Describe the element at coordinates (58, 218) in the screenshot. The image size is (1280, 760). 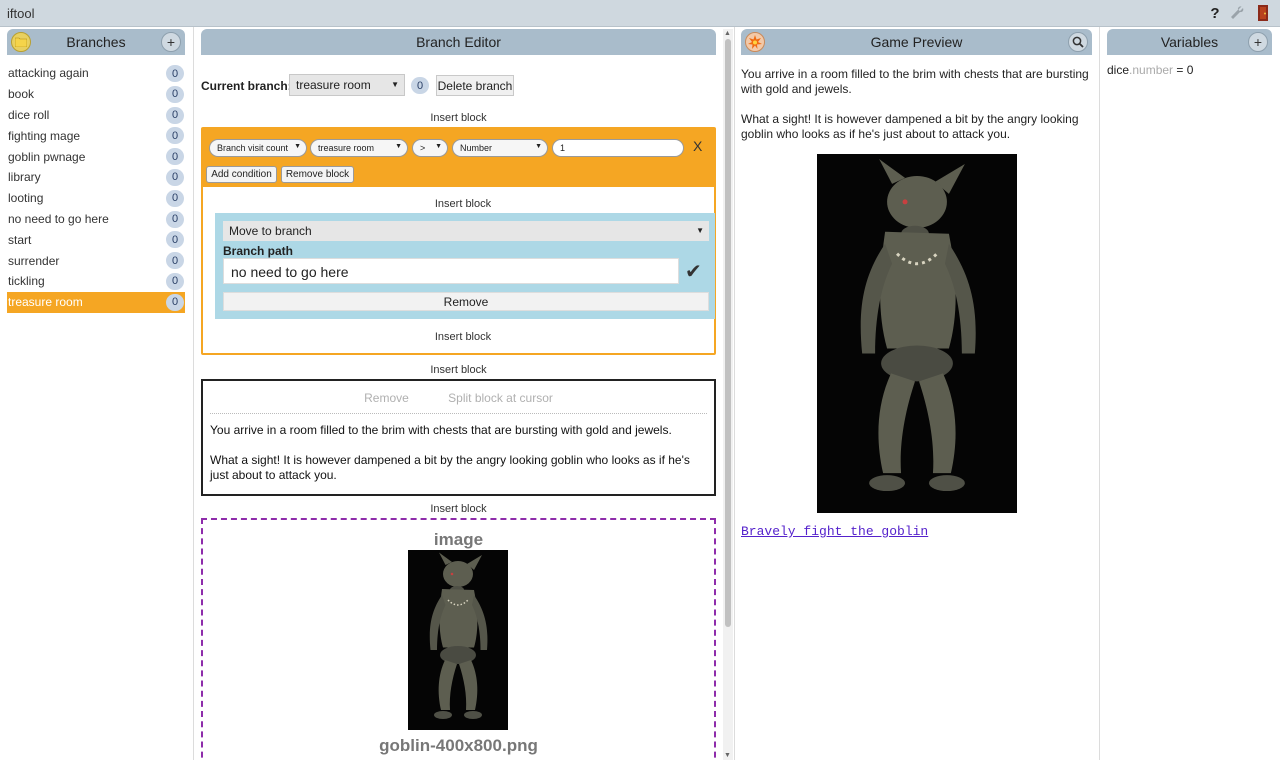
I see `branch-item-label: no need to go here` at that location.